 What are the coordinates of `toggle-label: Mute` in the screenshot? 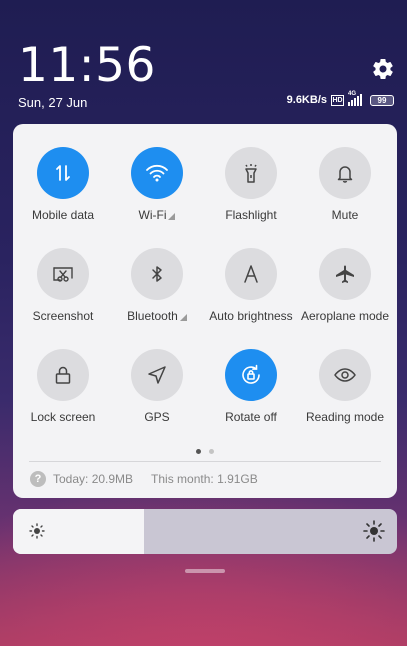 It's located at (345, 215).